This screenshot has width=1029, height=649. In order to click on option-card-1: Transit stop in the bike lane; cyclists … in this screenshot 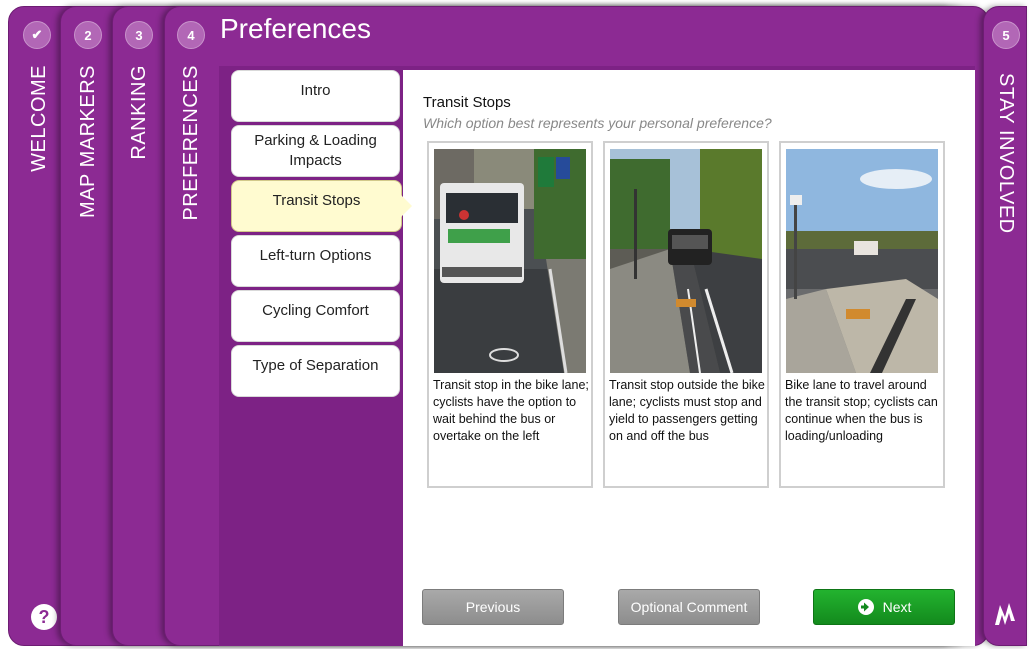, I will do `click(510, 314)`.